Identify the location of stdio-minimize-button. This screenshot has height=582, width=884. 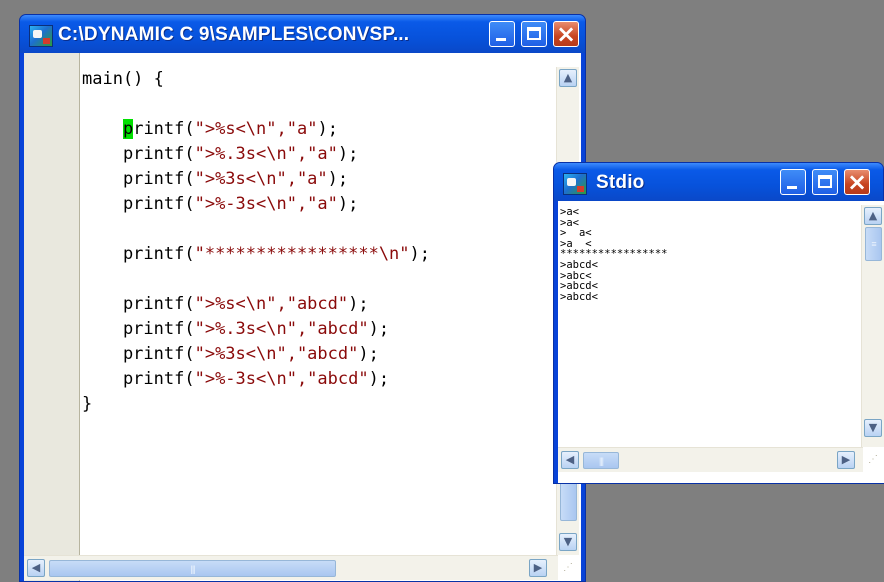
(793, 182).